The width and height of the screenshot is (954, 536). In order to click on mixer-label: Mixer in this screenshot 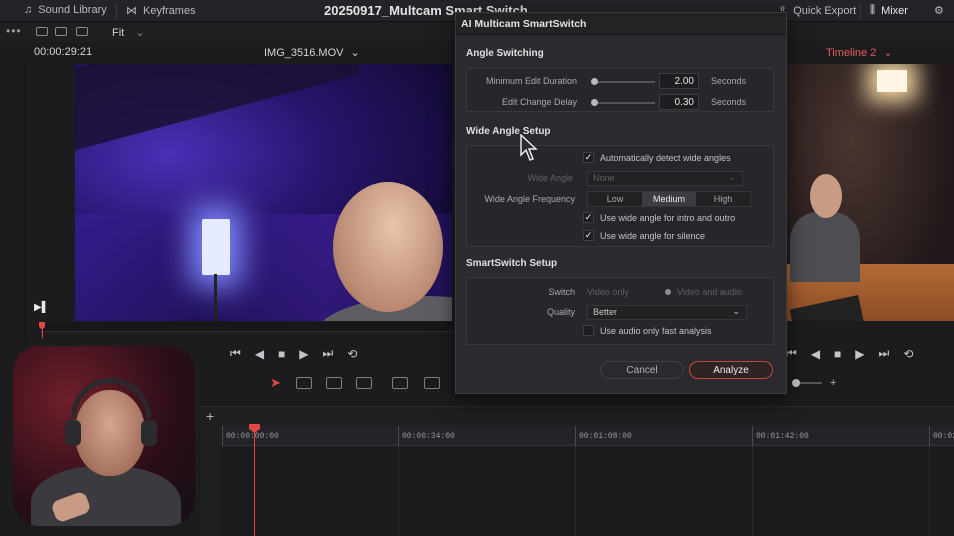, I will do `click(894, 10)`.